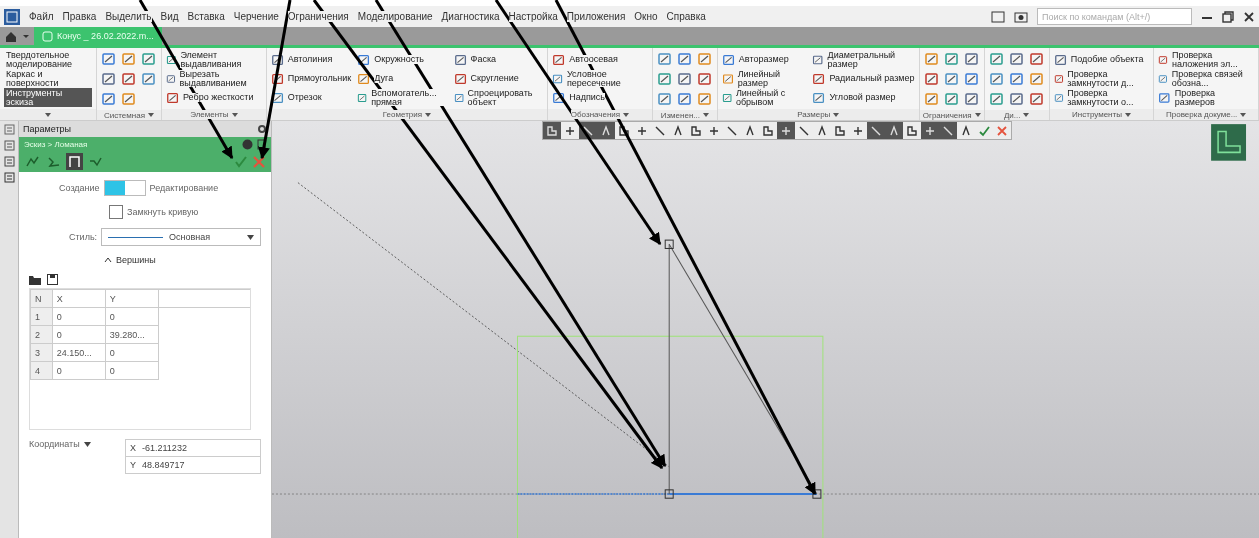 The width and height of the screenshot is (1259, 538). Describe the element at coordinates (136, 260) in the screenshot. I see `section-header: Вершины` at that location.